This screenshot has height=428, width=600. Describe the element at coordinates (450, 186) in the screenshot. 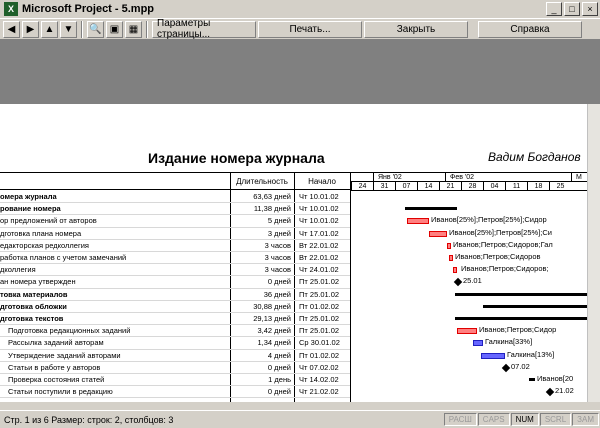

I see `gantt-day: 21` at that location.